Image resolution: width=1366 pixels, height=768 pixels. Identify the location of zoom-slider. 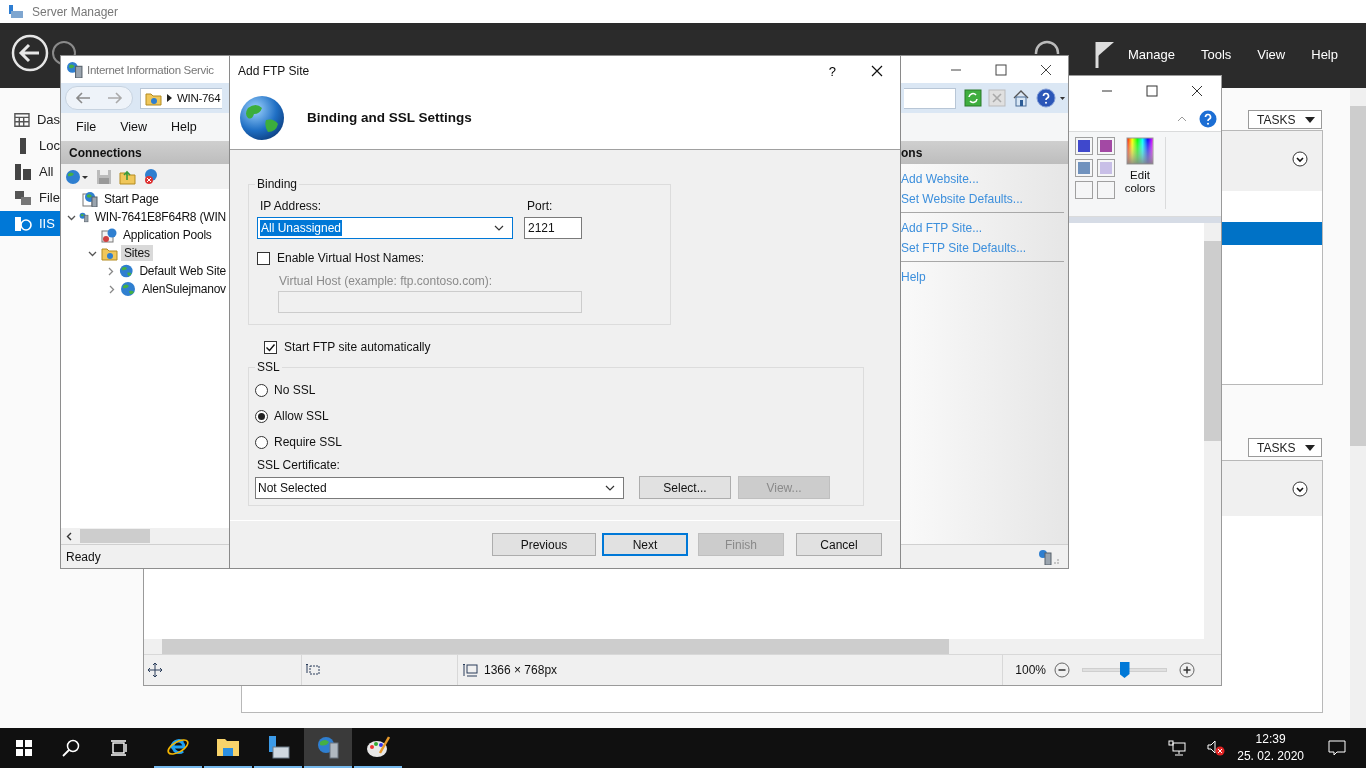
(1124, 670).